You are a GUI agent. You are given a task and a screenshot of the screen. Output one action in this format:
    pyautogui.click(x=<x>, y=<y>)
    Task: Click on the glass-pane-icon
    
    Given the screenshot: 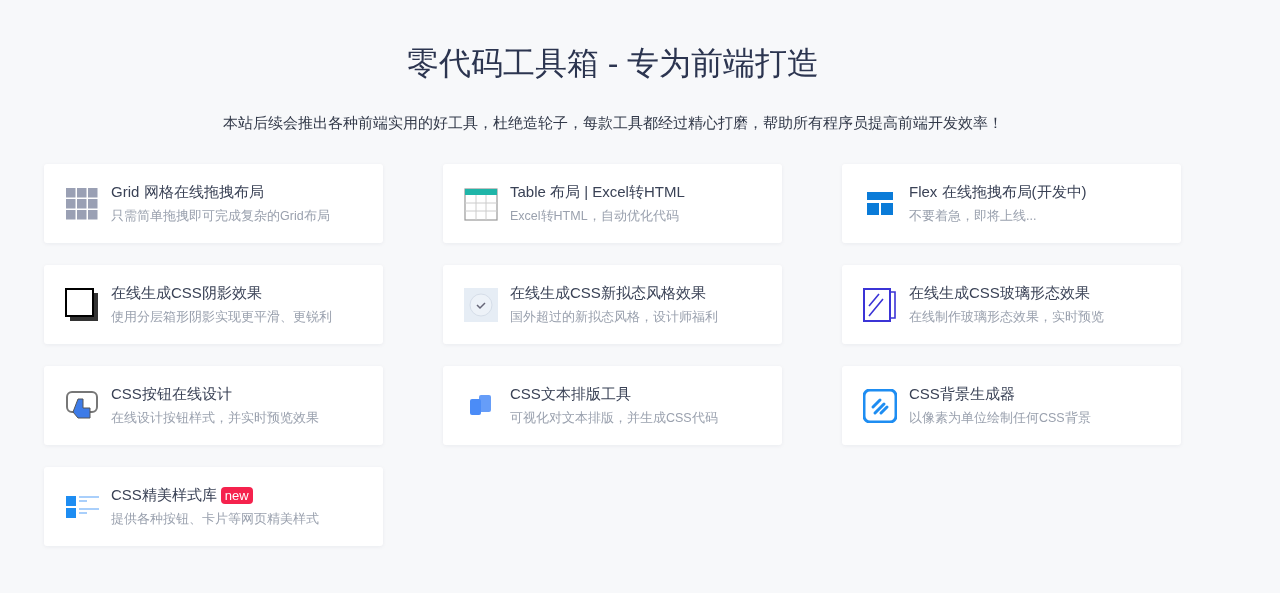 What is the action you would take?
    pyautogui.click(x=880, y=304)
    